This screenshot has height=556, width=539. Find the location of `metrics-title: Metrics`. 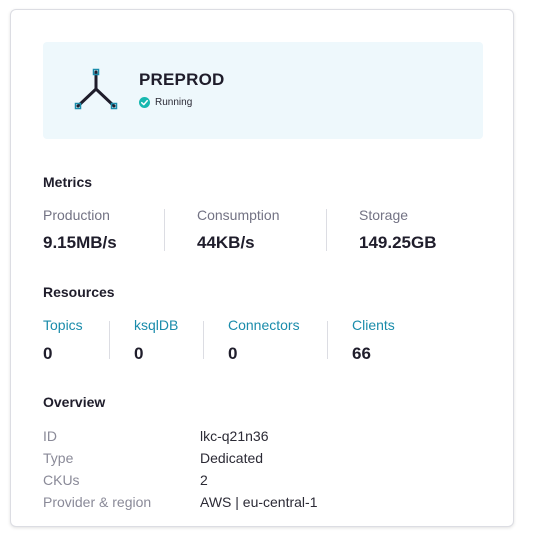

metrics-title: Metrics is located at coordinates (68, 182).